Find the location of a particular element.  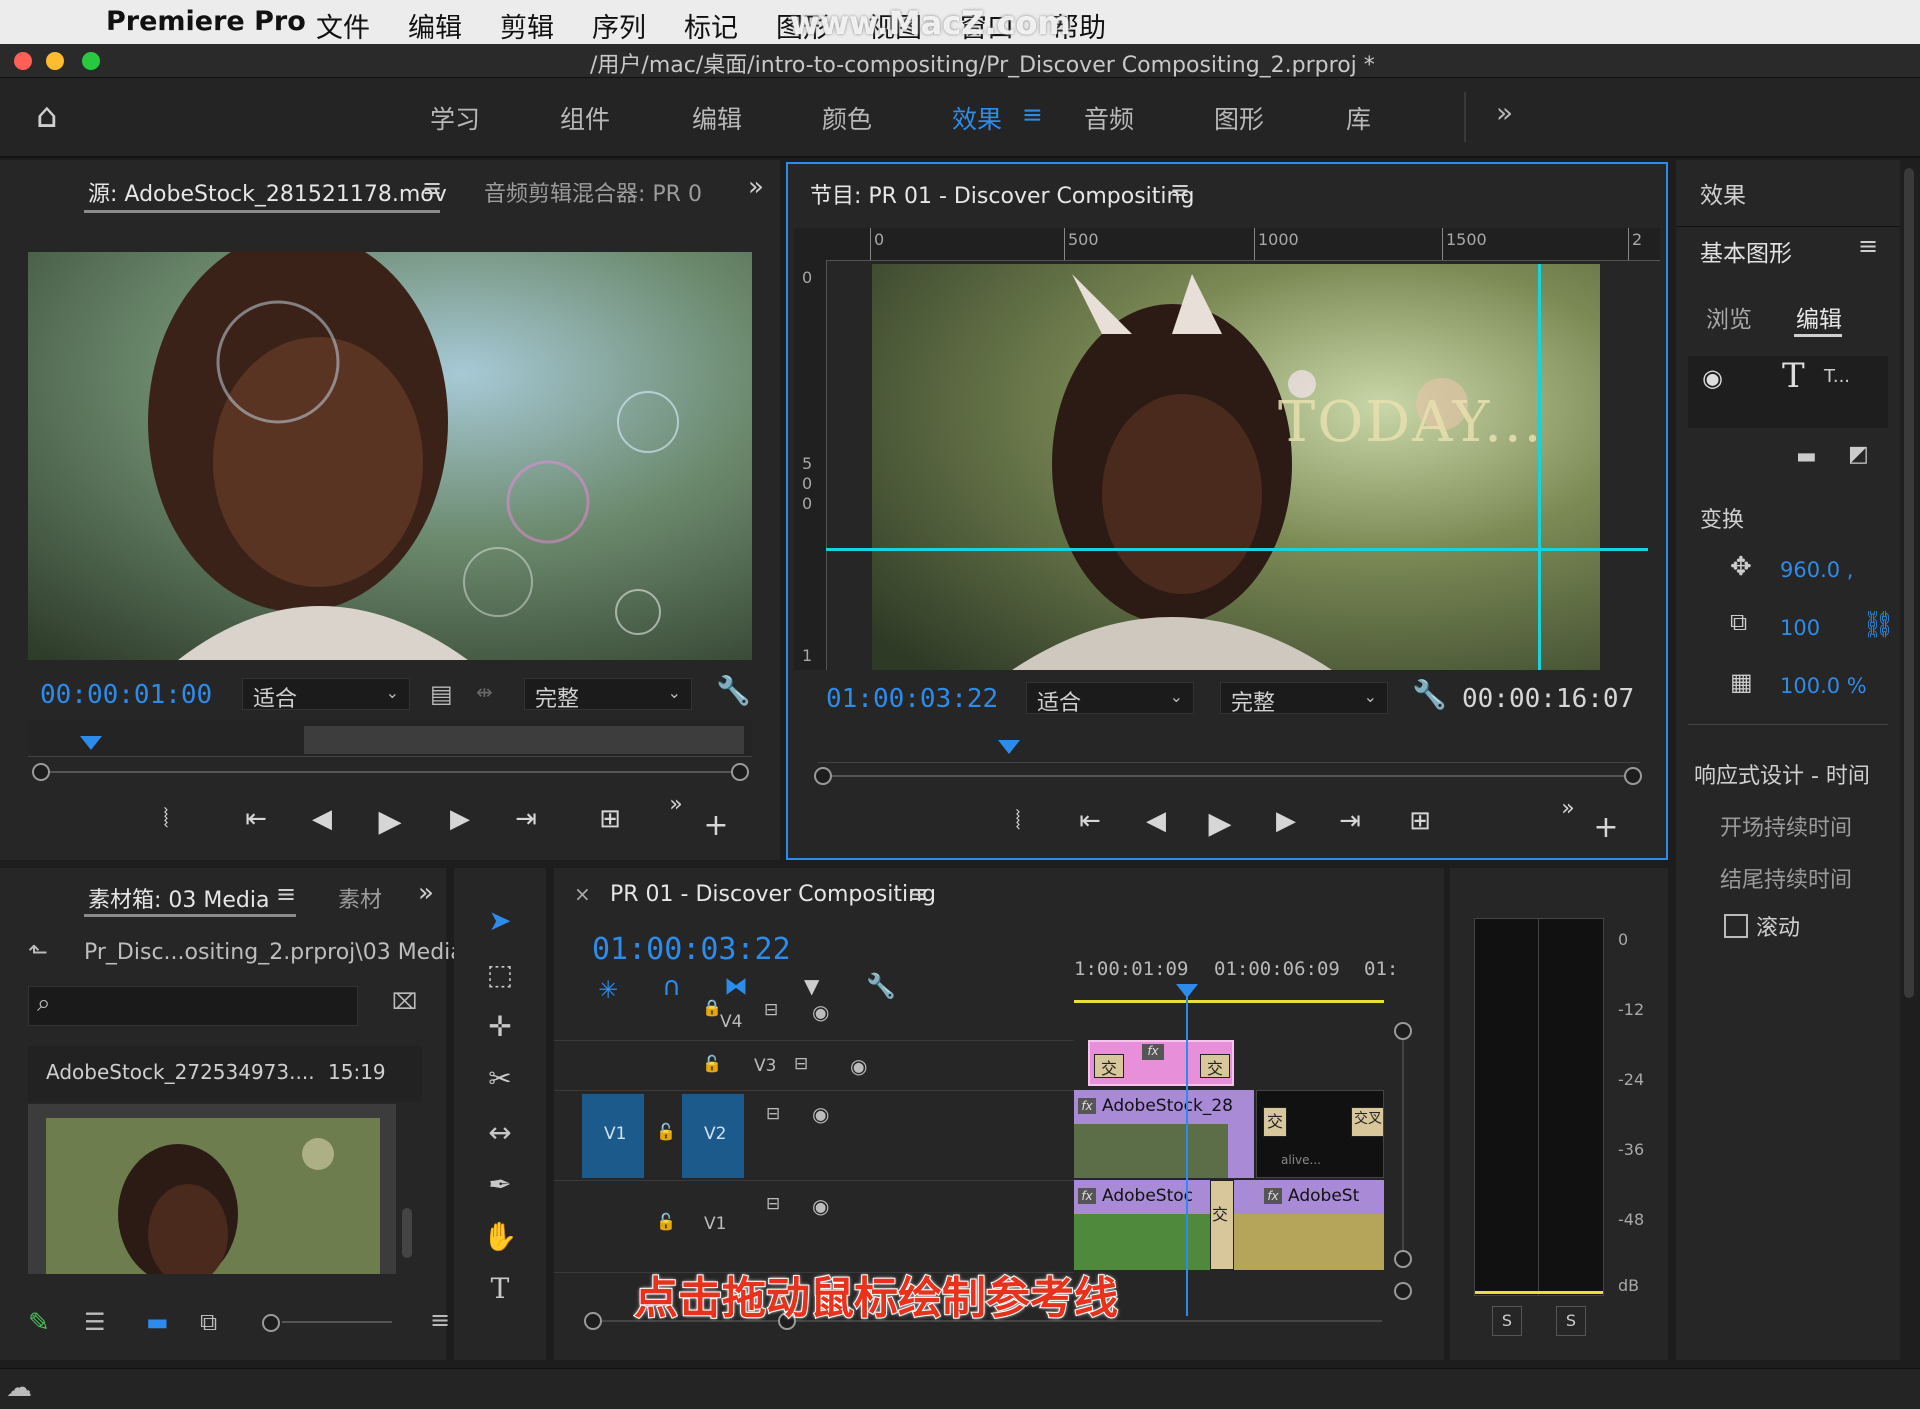

menu-sequence: 序列 is located at coordinates (619, 25).